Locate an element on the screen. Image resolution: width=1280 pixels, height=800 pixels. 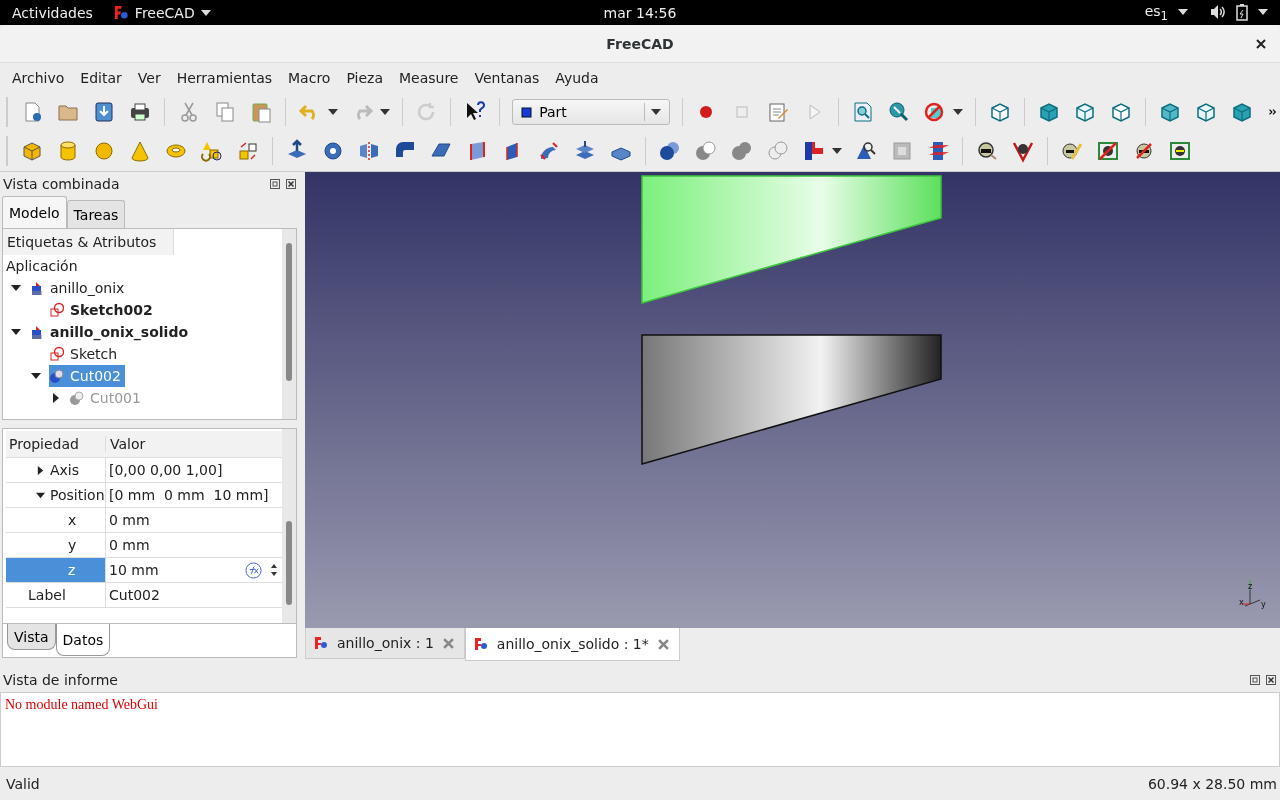
activities-button: Actividades is located at coordinates (52, 12).